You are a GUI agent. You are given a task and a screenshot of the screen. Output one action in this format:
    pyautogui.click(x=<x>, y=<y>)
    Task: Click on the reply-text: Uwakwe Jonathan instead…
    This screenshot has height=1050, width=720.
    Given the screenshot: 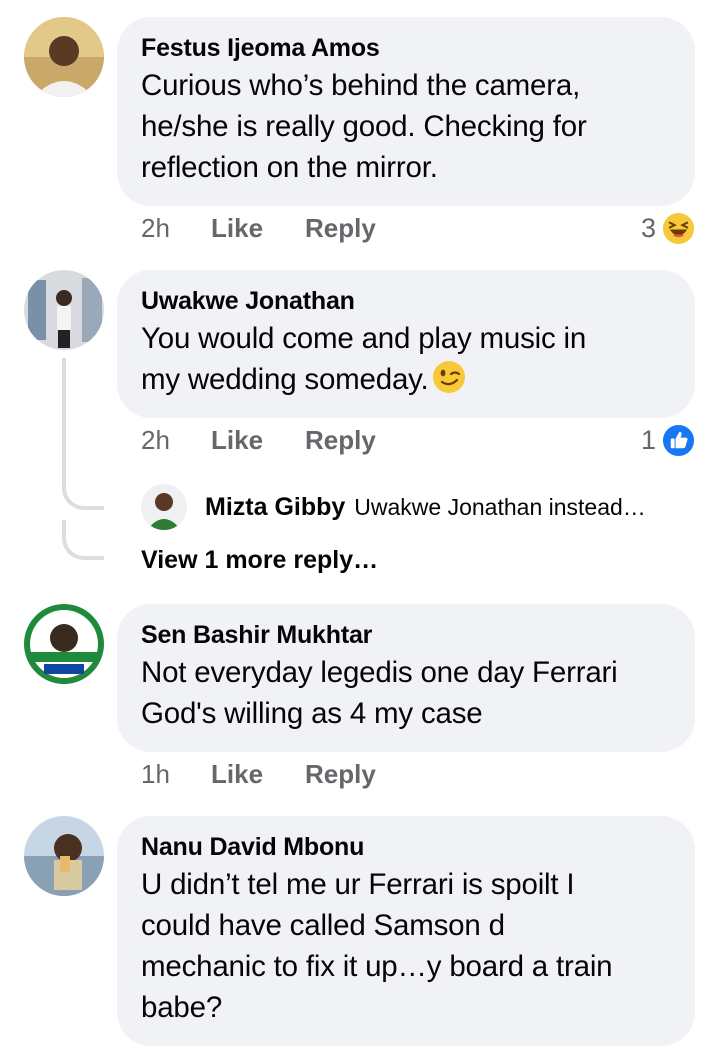 What is the action you would take?
    pyautogui.click(x=500, y=506)
    